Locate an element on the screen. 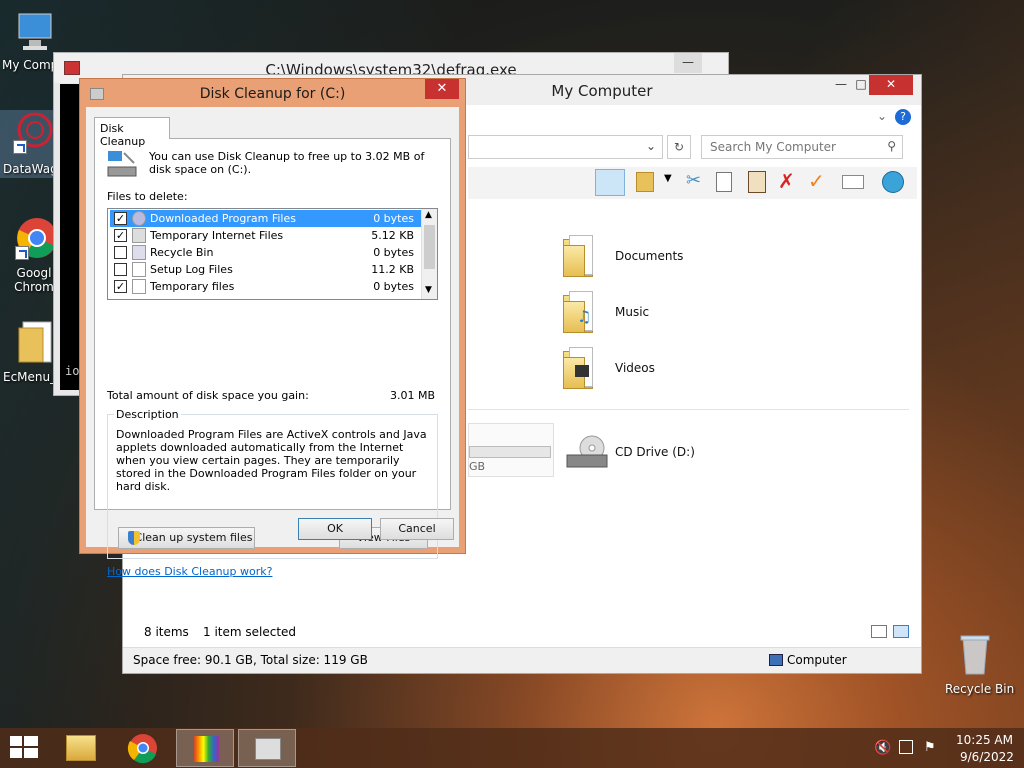 Image resolution: width=1024 pixels, height=768 pixels. clean-up-system-files-label: Clean up system files is located at coordinates (193, 537).